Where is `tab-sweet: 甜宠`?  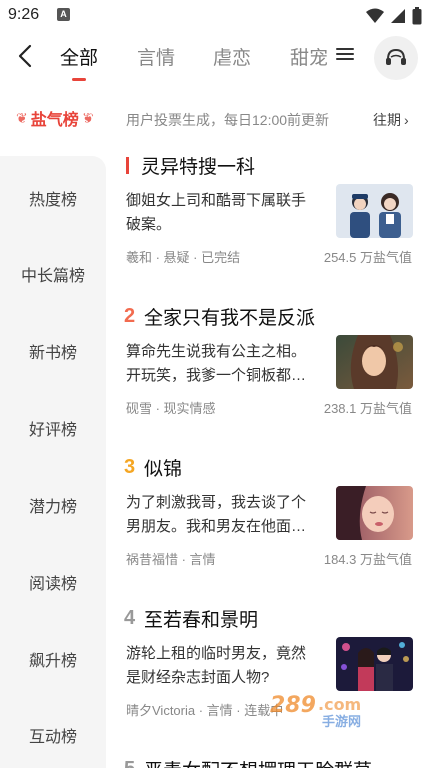
tab-sweet: 甜宠 is located at coordinates (309, 56).